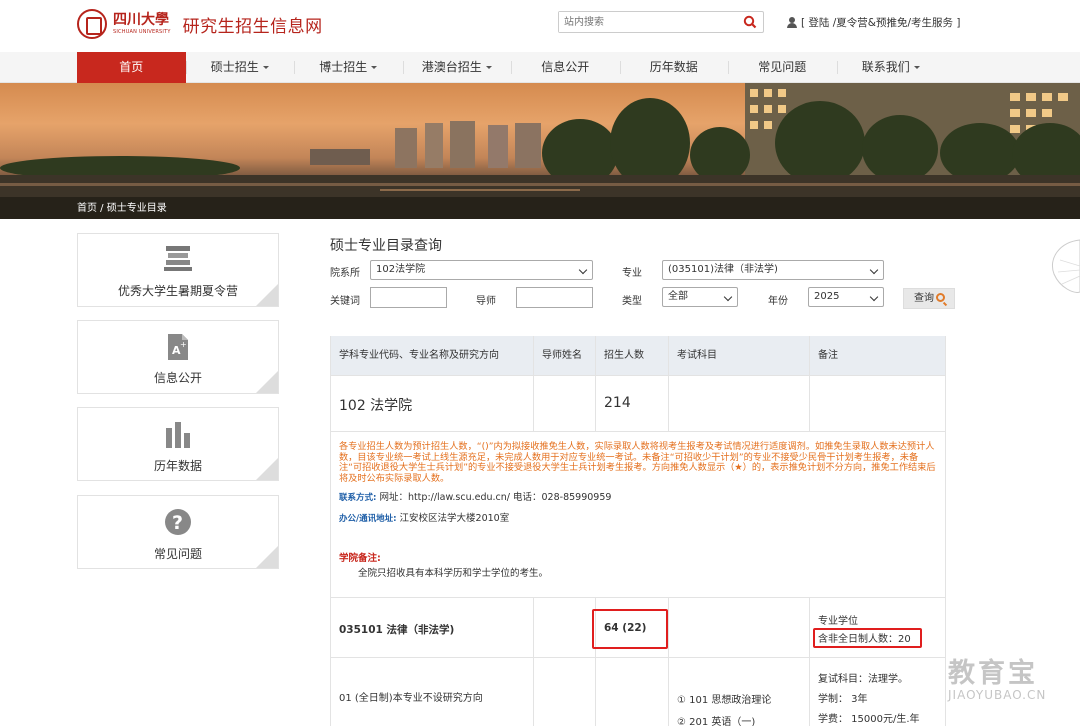 This screenshot has width=1080, height=726. What do you see at coordinates (773, 270) in the screenshot?
I see `major-select: (035101)法律（非法学)` at bounding box center [773, 270].